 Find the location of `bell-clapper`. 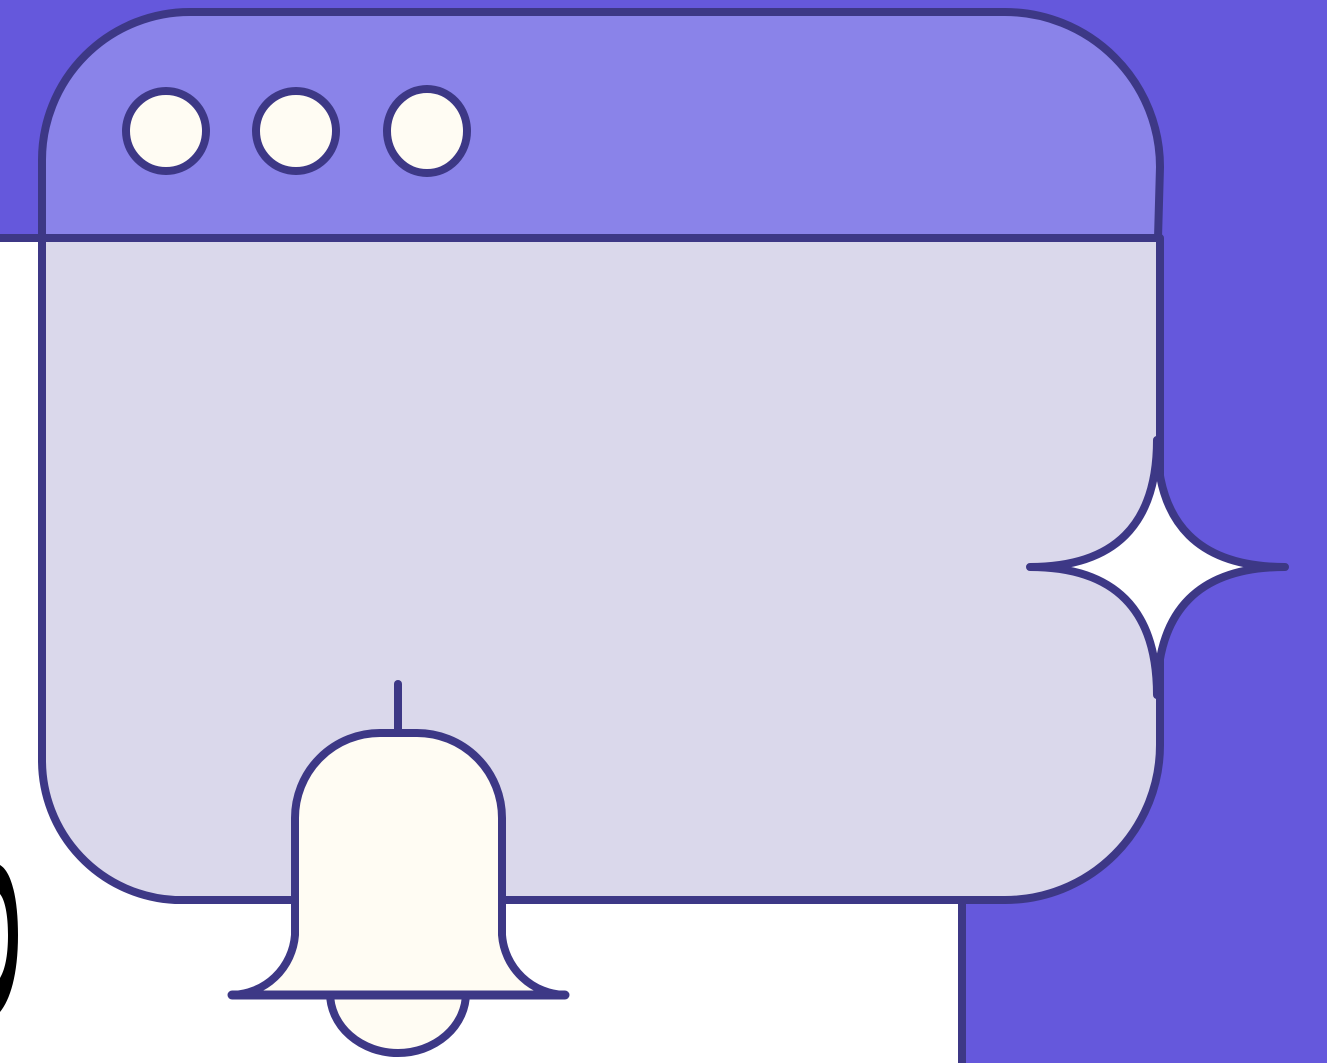

bell-clapper is located at coordinates (398, 1023).